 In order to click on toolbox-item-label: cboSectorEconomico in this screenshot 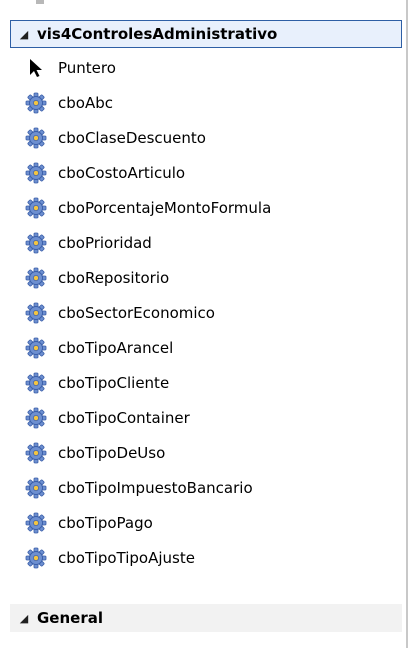, I will do `click(136, 312)`.